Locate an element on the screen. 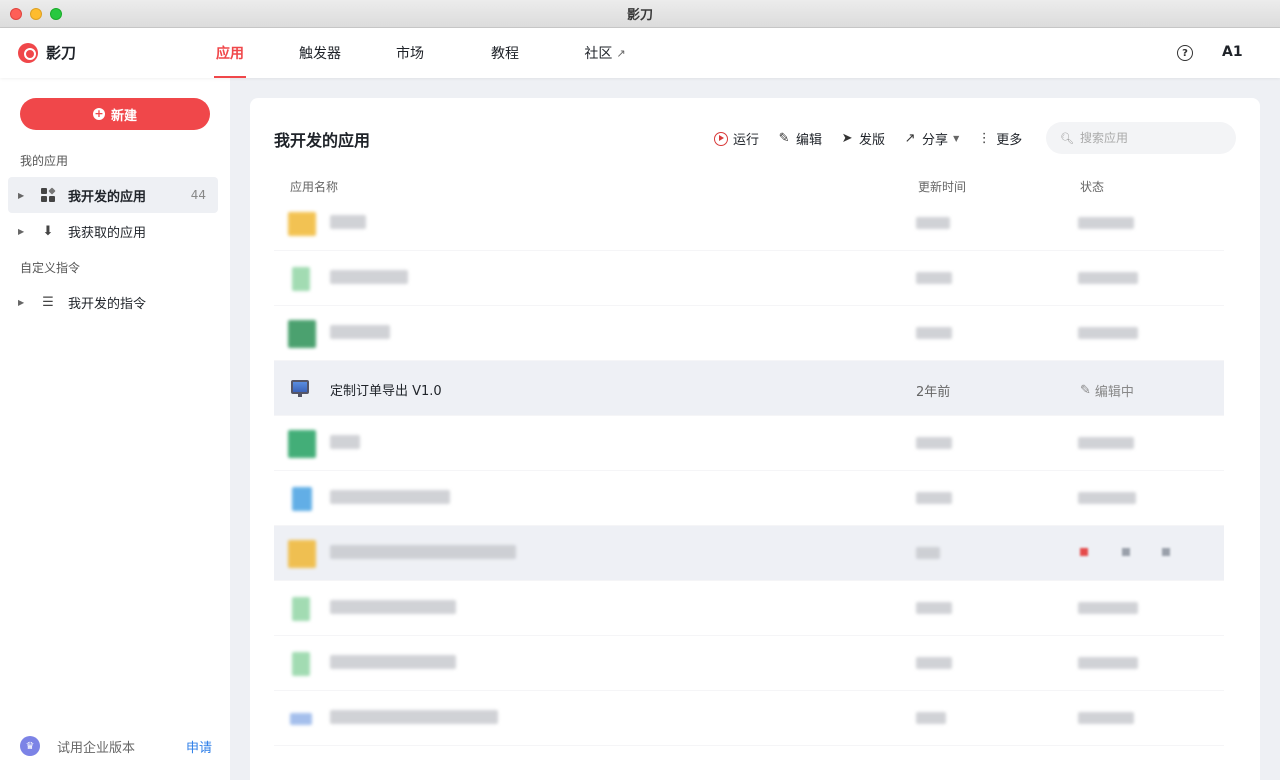  window-titlebar: 影刀 is located at coordinates (640, 14).